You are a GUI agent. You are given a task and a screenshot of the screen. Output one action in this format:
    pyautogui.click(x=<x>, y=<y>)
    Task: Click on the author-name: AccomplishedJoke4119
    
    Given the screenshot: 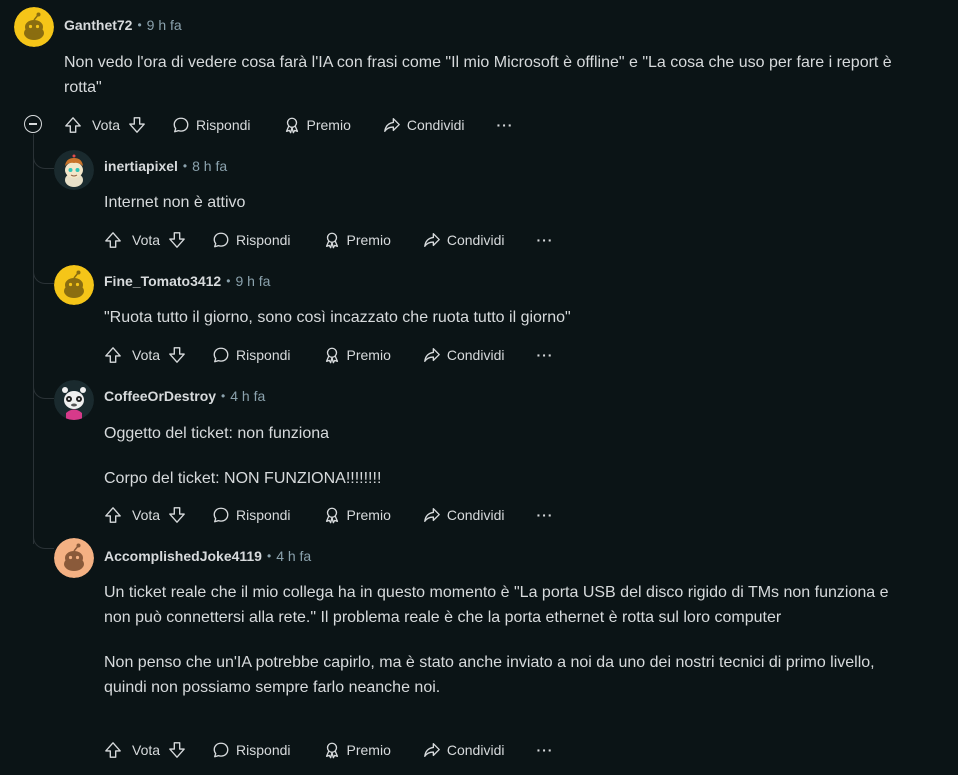 What is the action you would take?
    pyautogui.click(x=183, y=556)
    